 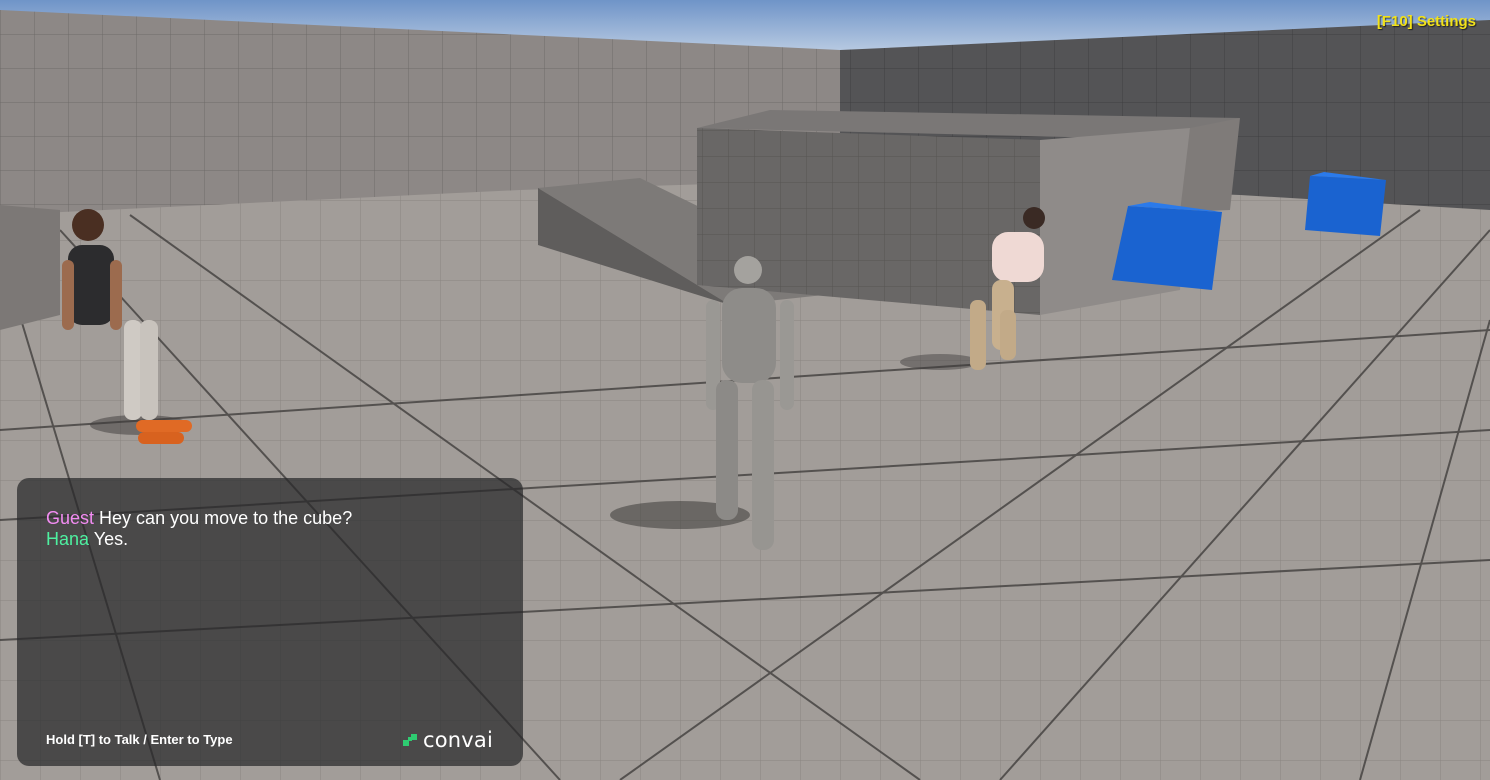 What do you see at coordinates (940, 362) in the screenshot?
I see `shadow-woman` at bounding box center [940, 362].